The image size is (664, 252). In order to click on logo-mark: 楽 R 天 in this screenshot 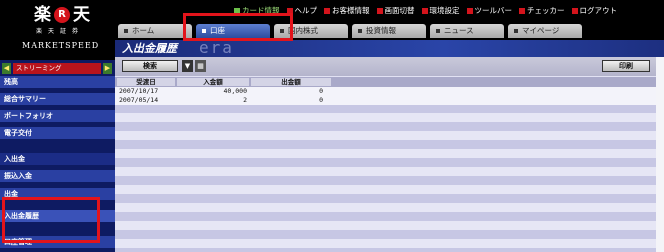, I will do `click(62, 15)`.